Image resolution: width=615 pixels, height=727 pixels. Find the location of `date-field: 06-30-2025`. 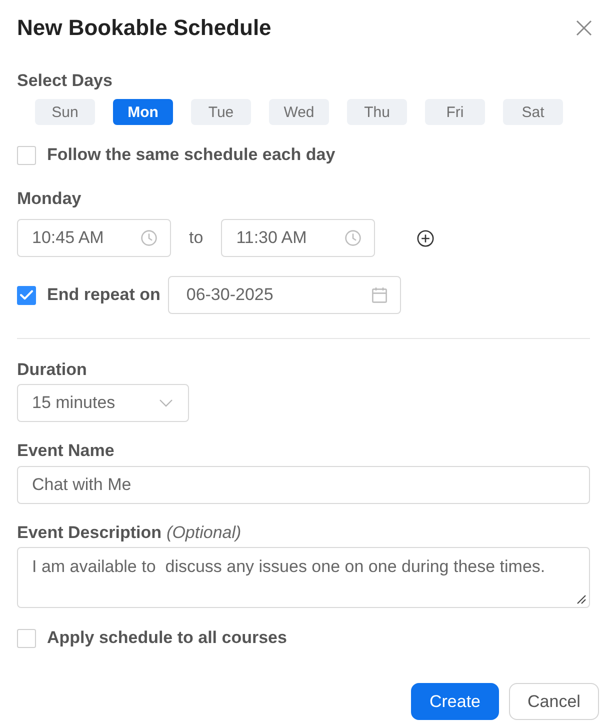

date-field: 06-30-2025 is located at coordinates (285, 295).